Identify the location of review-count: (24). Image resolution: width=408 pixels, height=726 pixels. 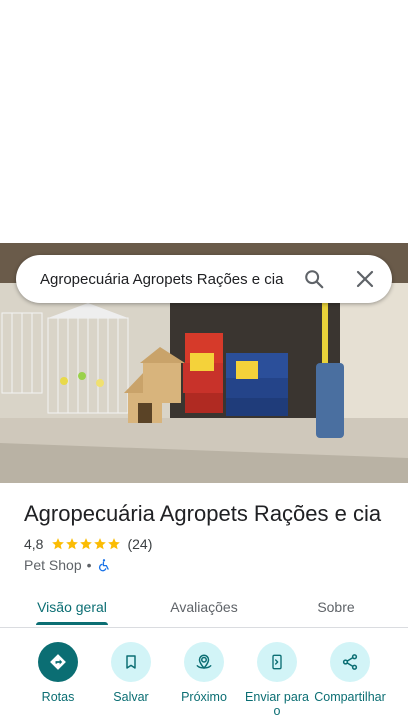
(139, 544).